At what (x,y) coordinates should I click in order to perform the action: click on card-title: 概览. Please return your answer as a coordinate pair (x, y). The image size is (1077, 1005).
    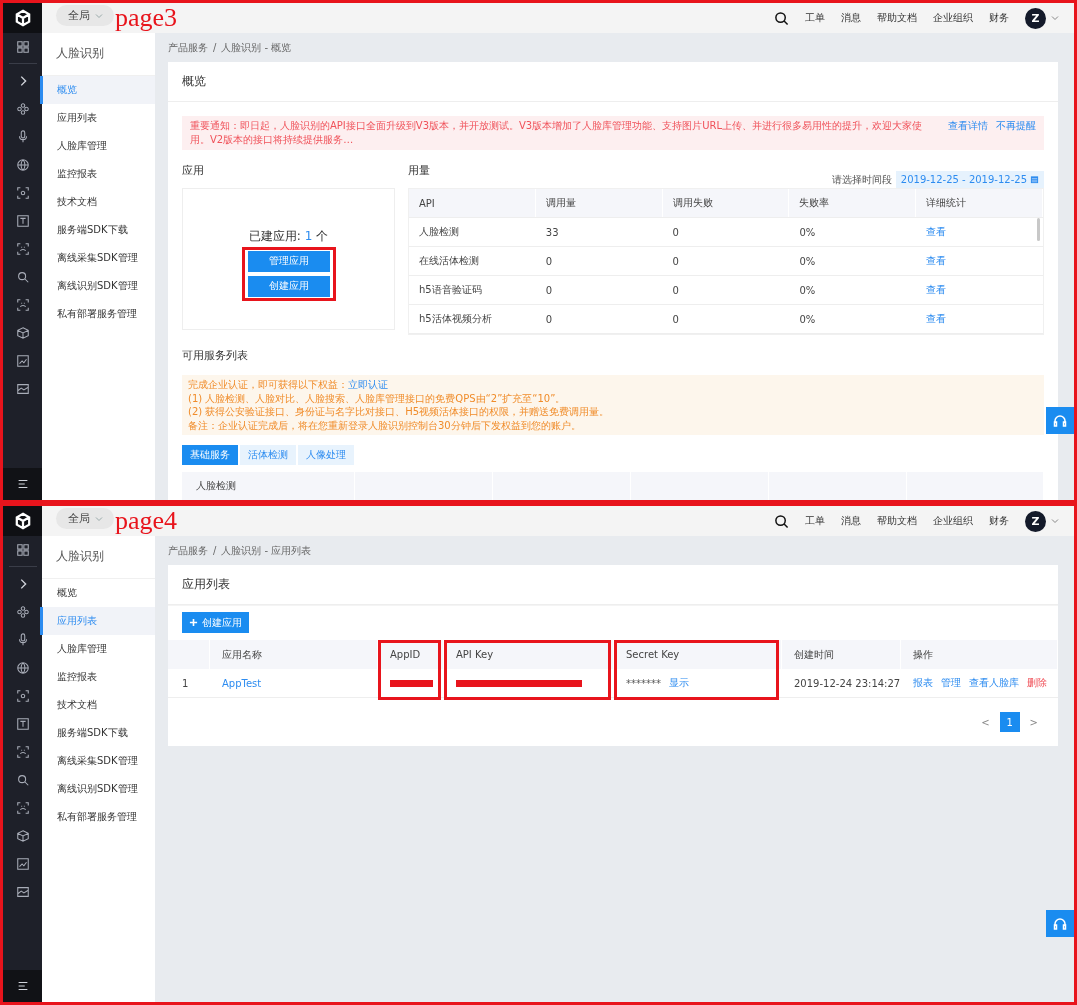
    Looking at the image, I should click on (613, 82).